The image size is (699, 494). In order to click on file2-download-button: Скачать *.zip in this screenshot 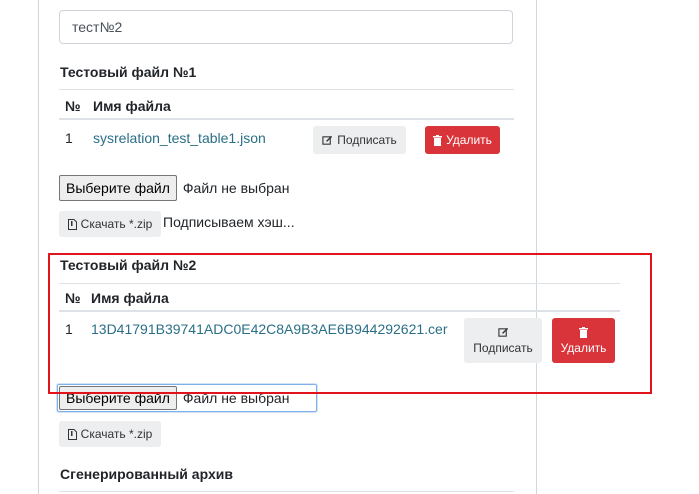, I will do `click(110, 434)`.